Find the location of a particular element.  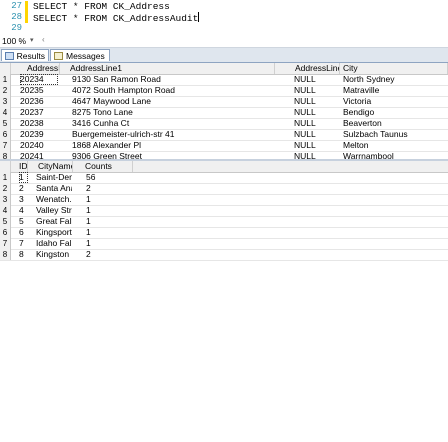

column-header: ID is located at coordinates (19, 166).